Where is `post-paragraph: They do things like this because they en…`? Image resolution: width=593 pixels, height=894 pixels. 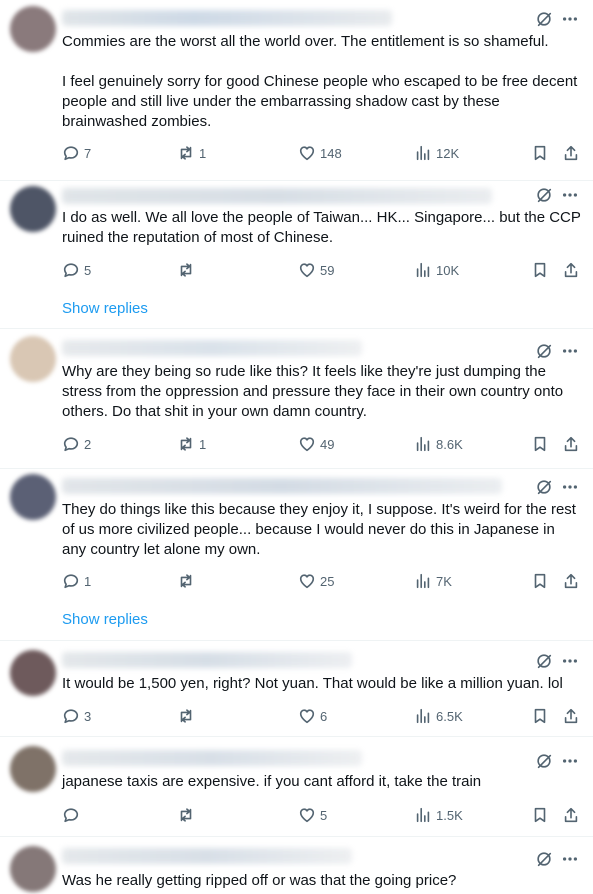
post-paragraph: They do things like this because they en… is located at coordinates (319, 529).